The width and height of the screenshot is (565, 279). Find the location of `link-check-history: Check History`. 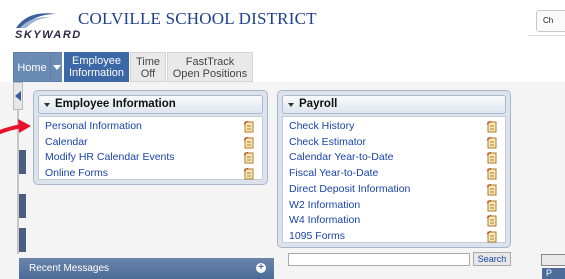

link-check-history: Check History is located at coordinates (321, 126).